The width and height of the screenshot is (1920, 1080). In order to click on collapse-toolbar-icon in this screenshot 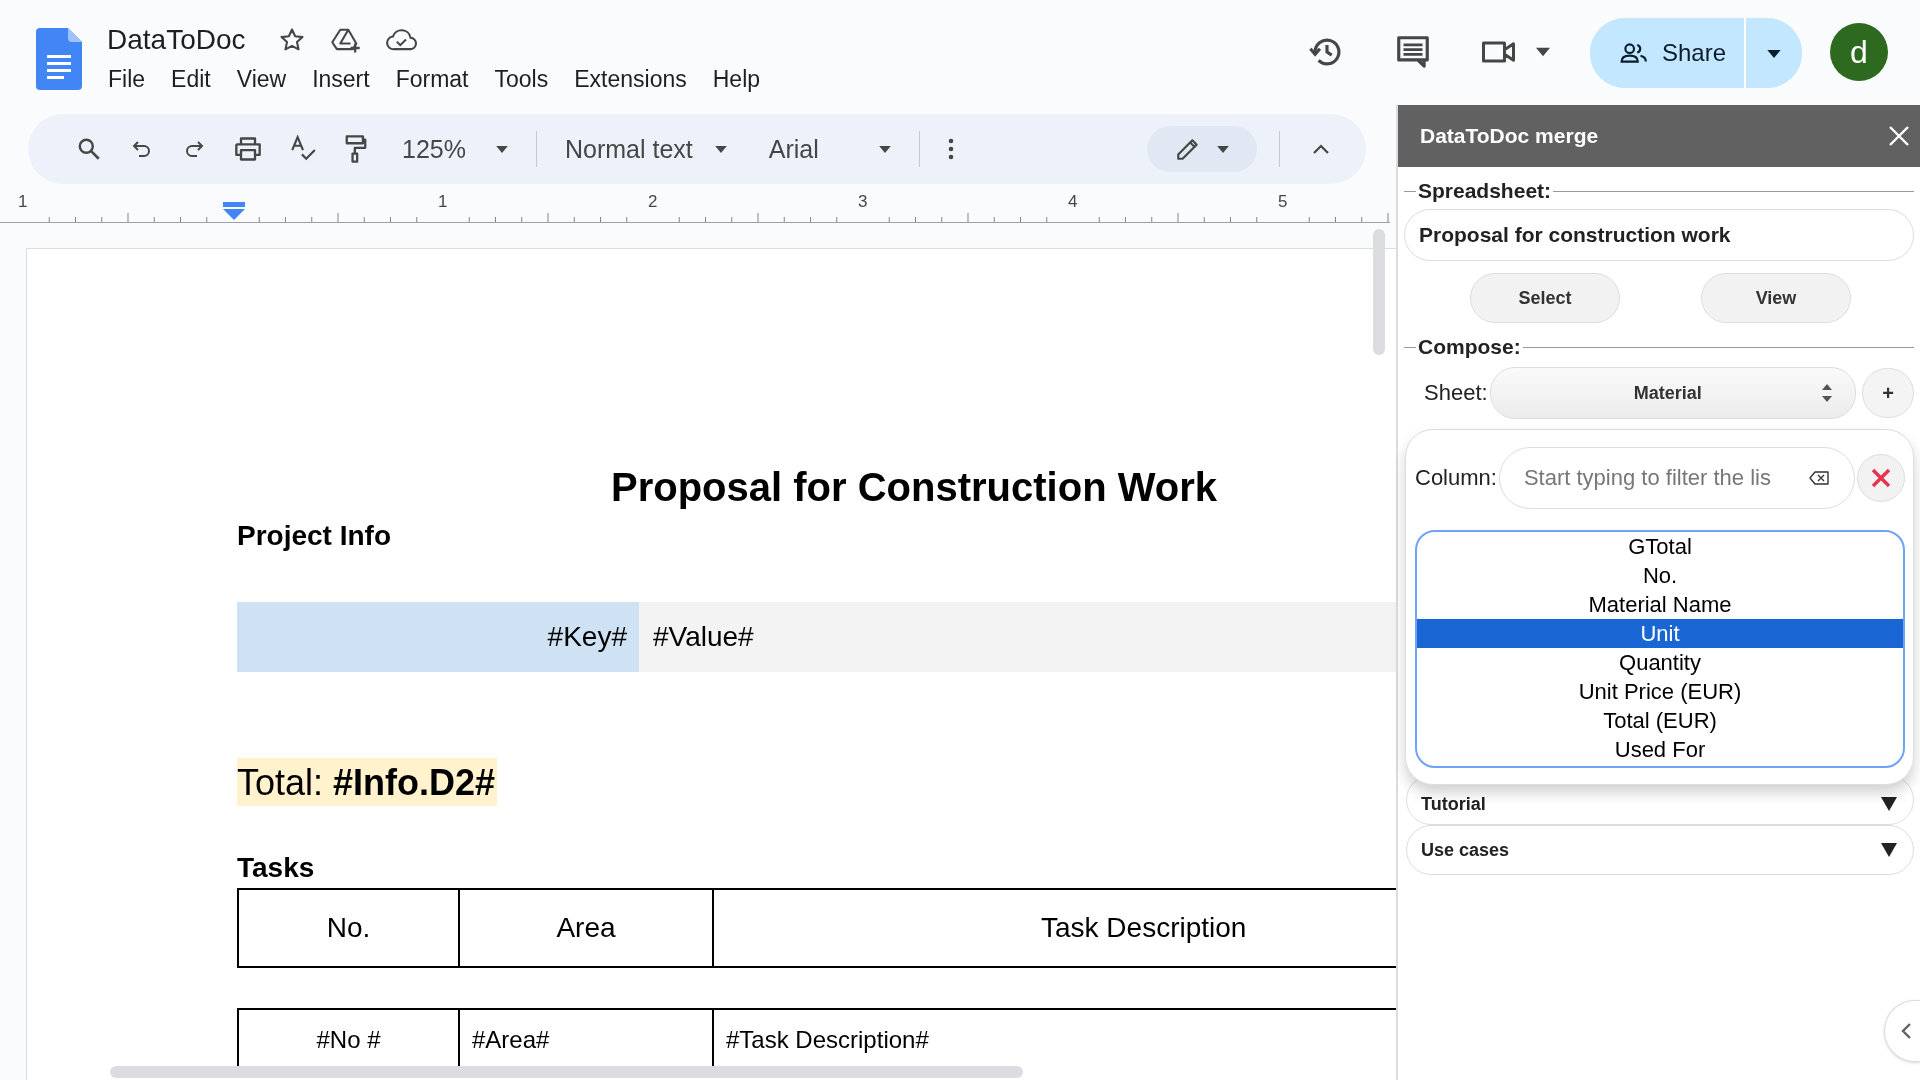, I will do `click(1321, 149)`.